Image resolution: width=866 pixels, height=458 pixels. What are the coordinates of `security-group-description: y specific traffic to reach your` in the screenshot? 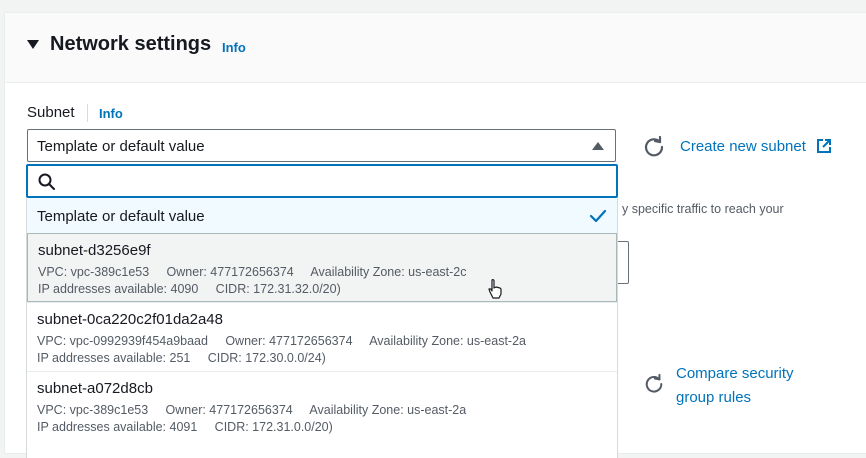 It's located at (703, 209).